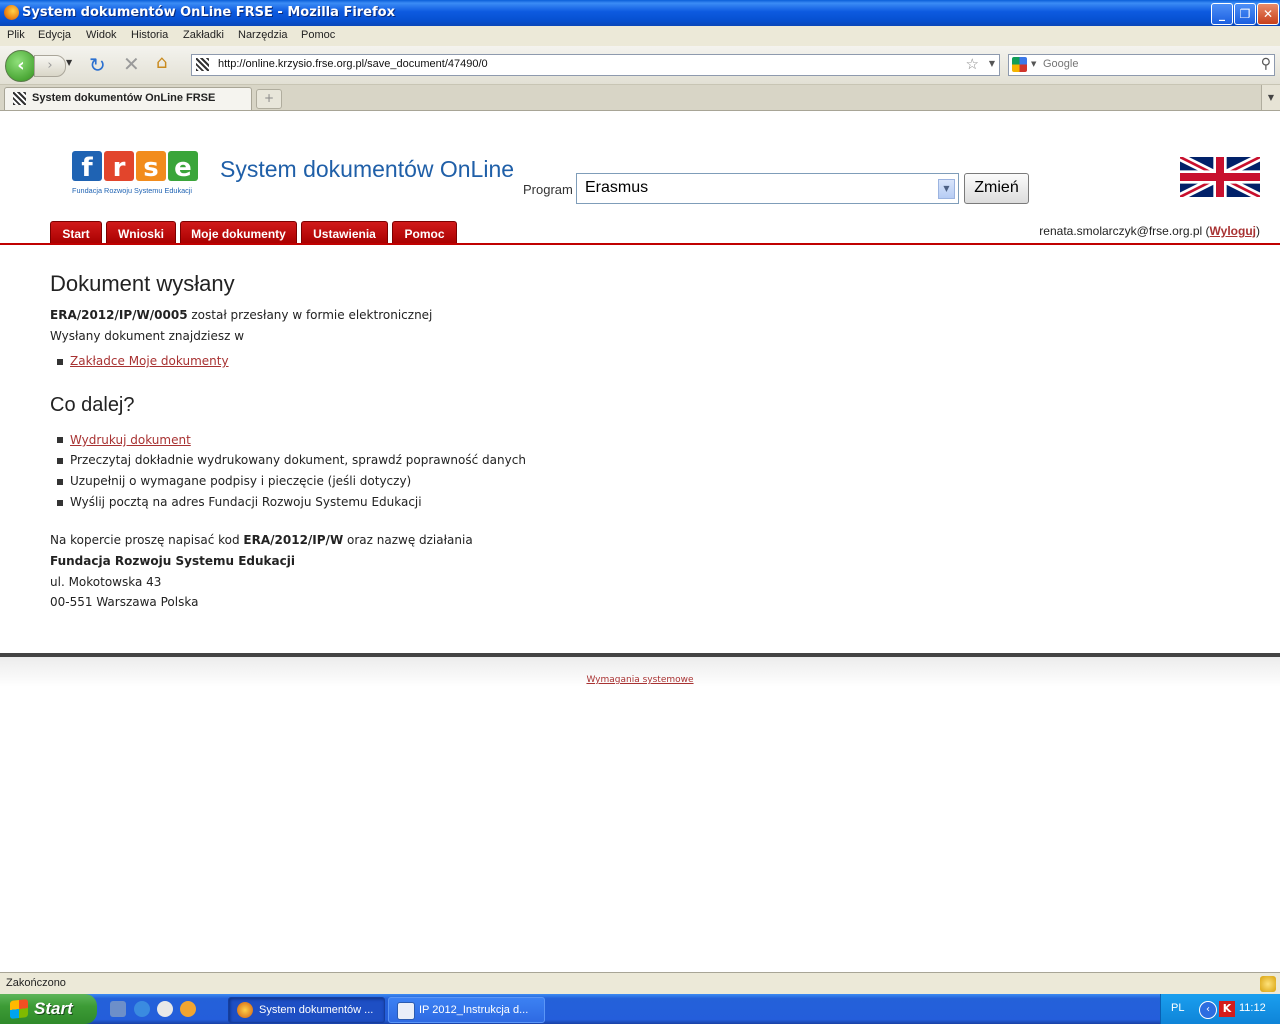 Image resolution: width=1280 pixels, height=1024 pixels. I want to click on english-flag-icon, so click(1220, 177).